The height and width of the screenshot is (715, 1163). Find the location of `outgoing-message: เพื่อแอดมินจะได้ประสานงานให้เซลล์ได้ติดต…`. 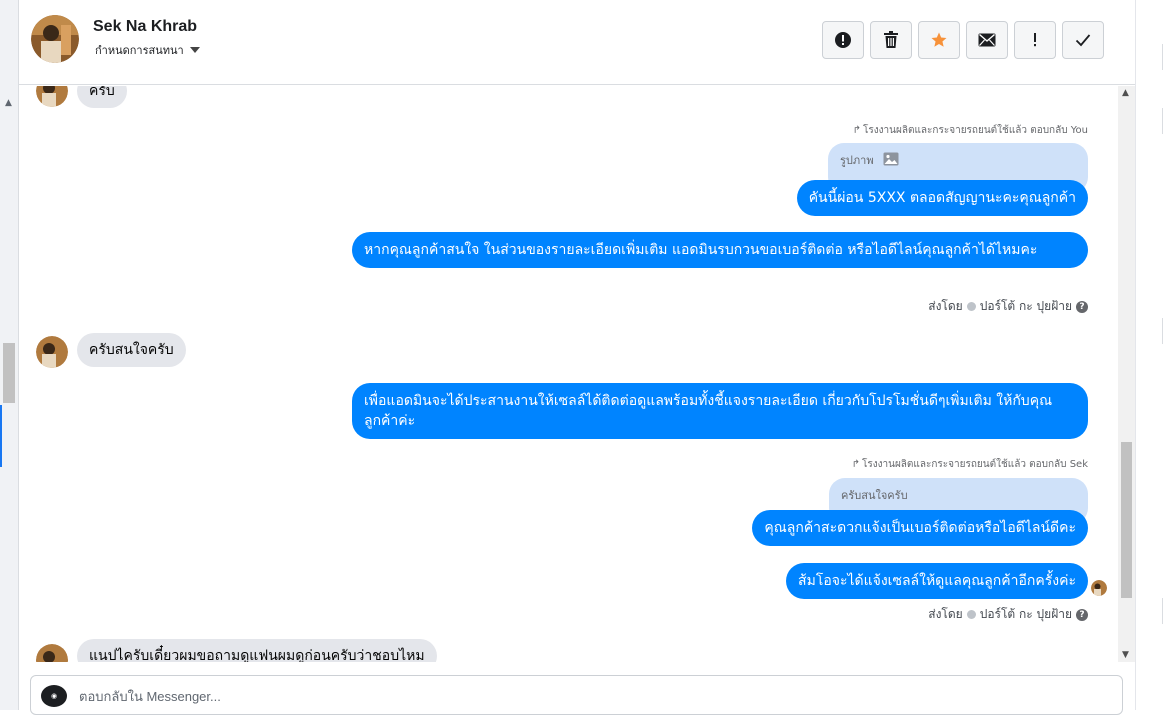

outgoing-message: เพื่อแอดมินจะได้ประสานงานให้เซลล์ได้ติดต… is located at coordinates (720, 411).